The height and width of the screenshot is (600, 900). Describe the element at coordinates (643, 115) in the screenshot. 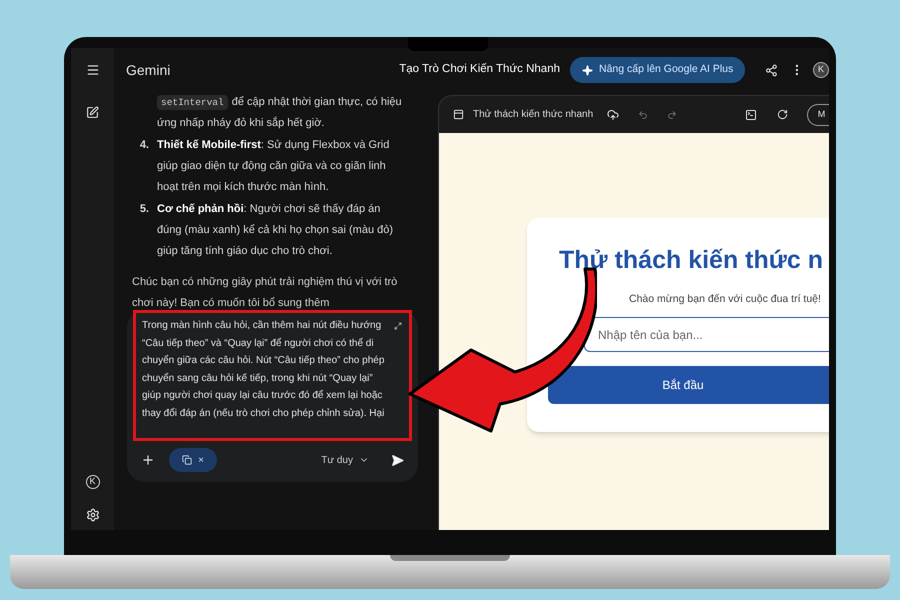

I see `undo-icon` at that location.